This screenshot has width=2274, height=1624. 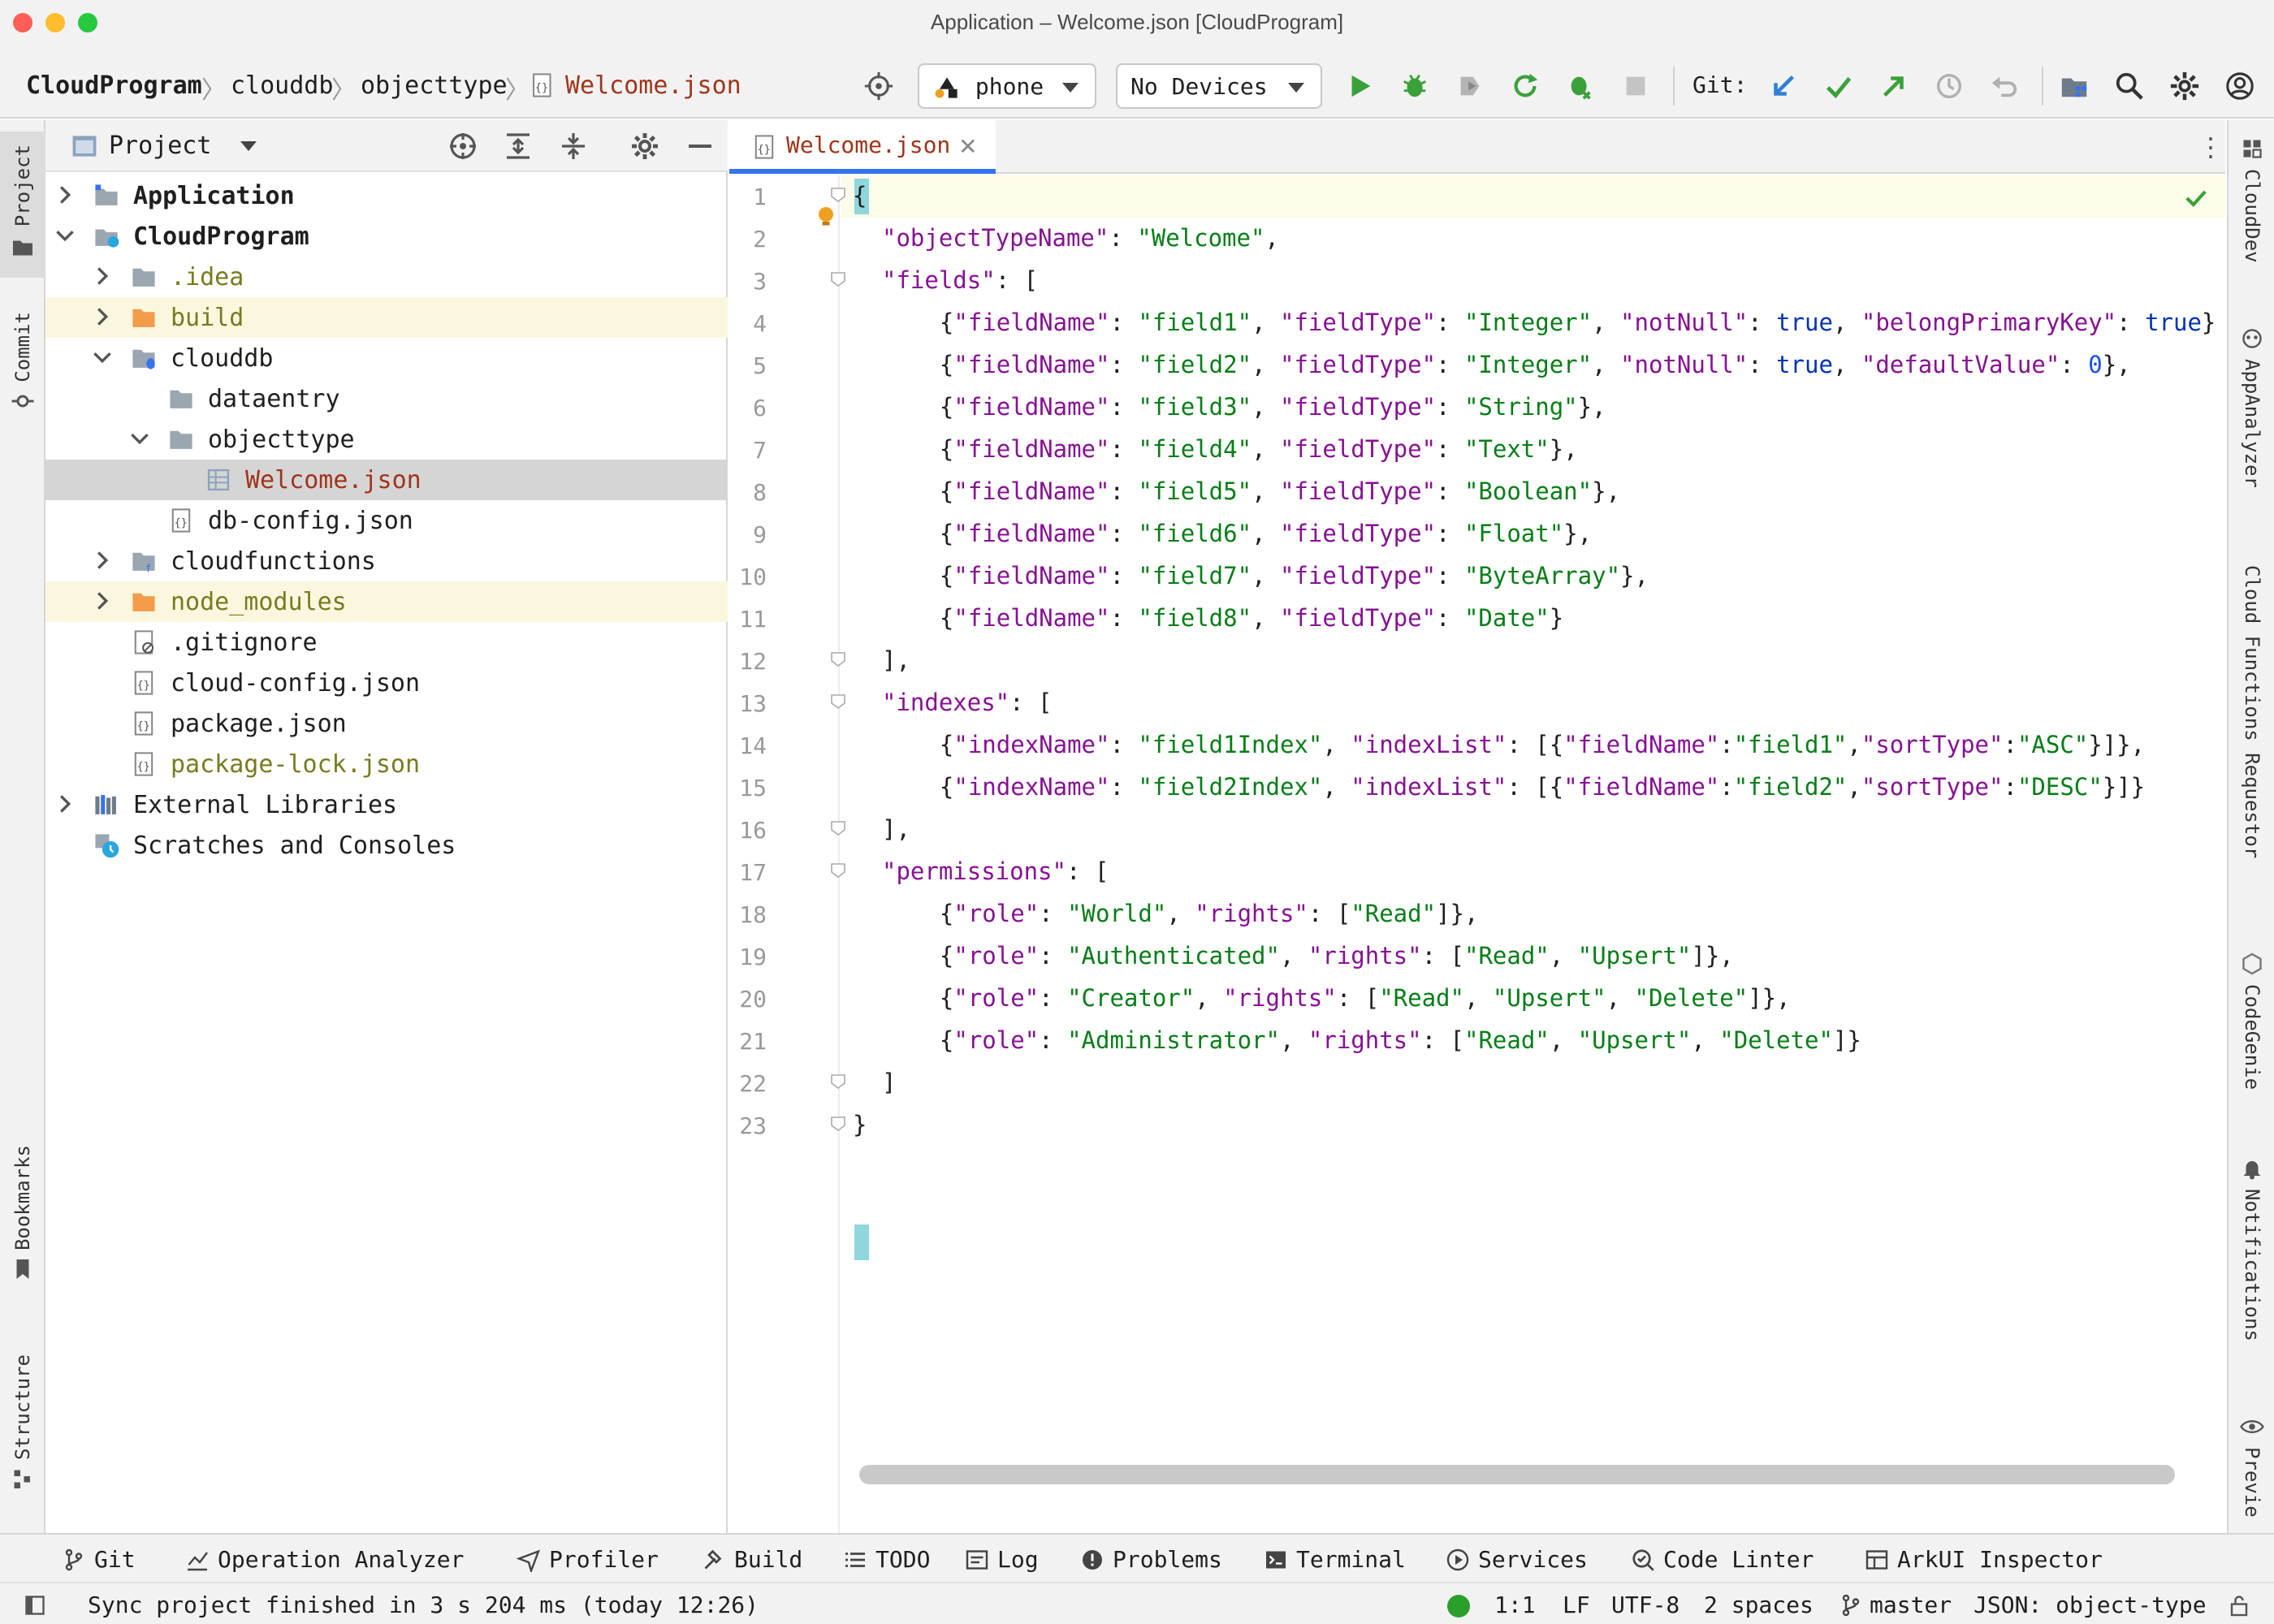 I want to click on git-push-icon, so click(x=1894, y=86).